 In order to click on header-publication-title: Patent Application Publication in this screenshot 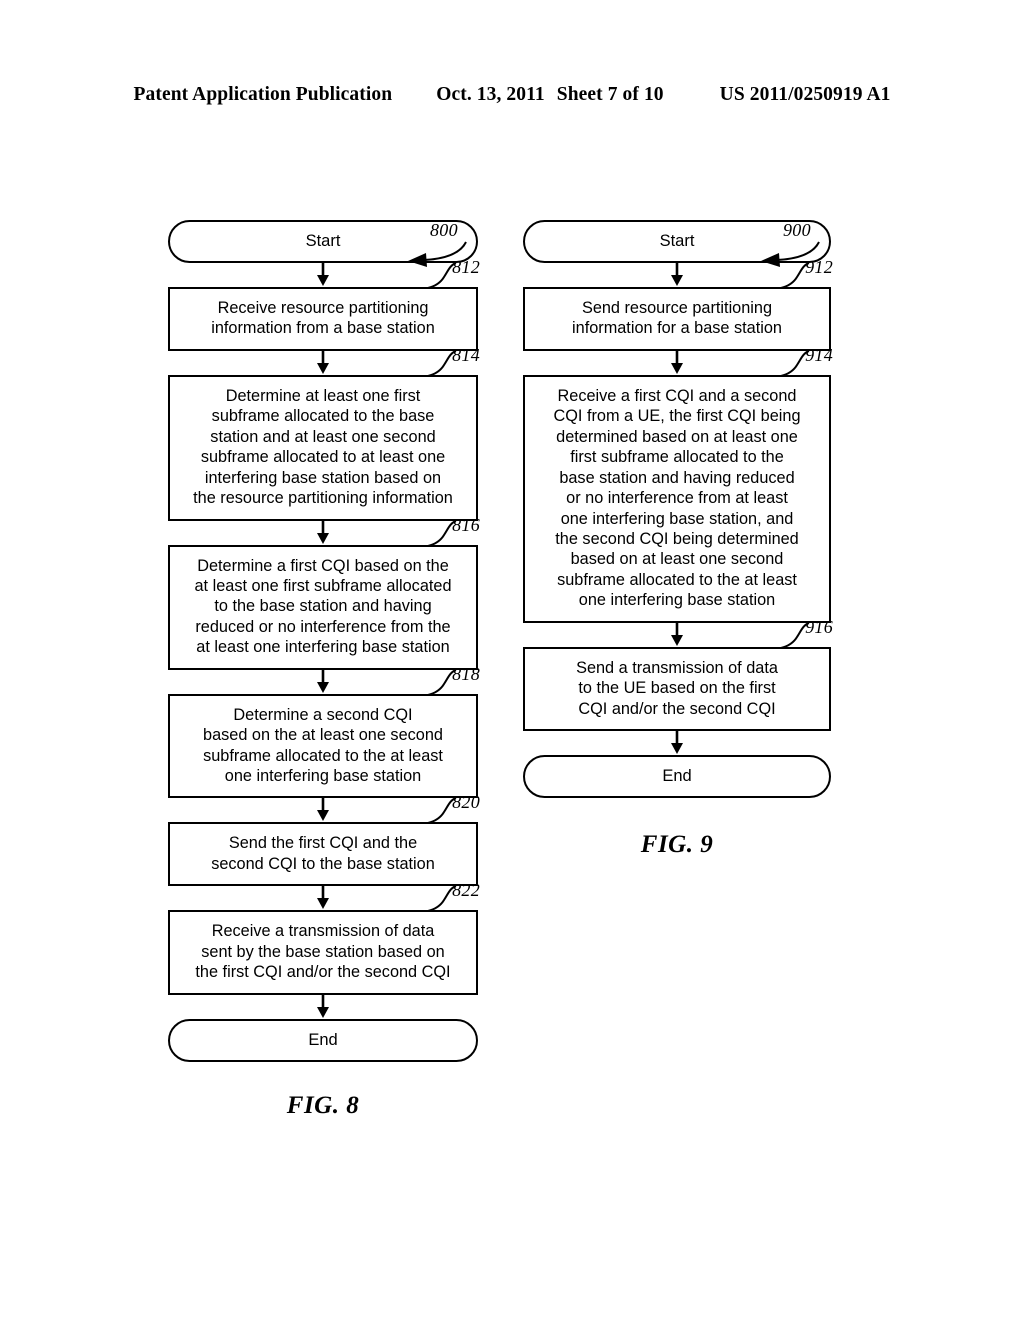, I will do `click(263, 94)`.